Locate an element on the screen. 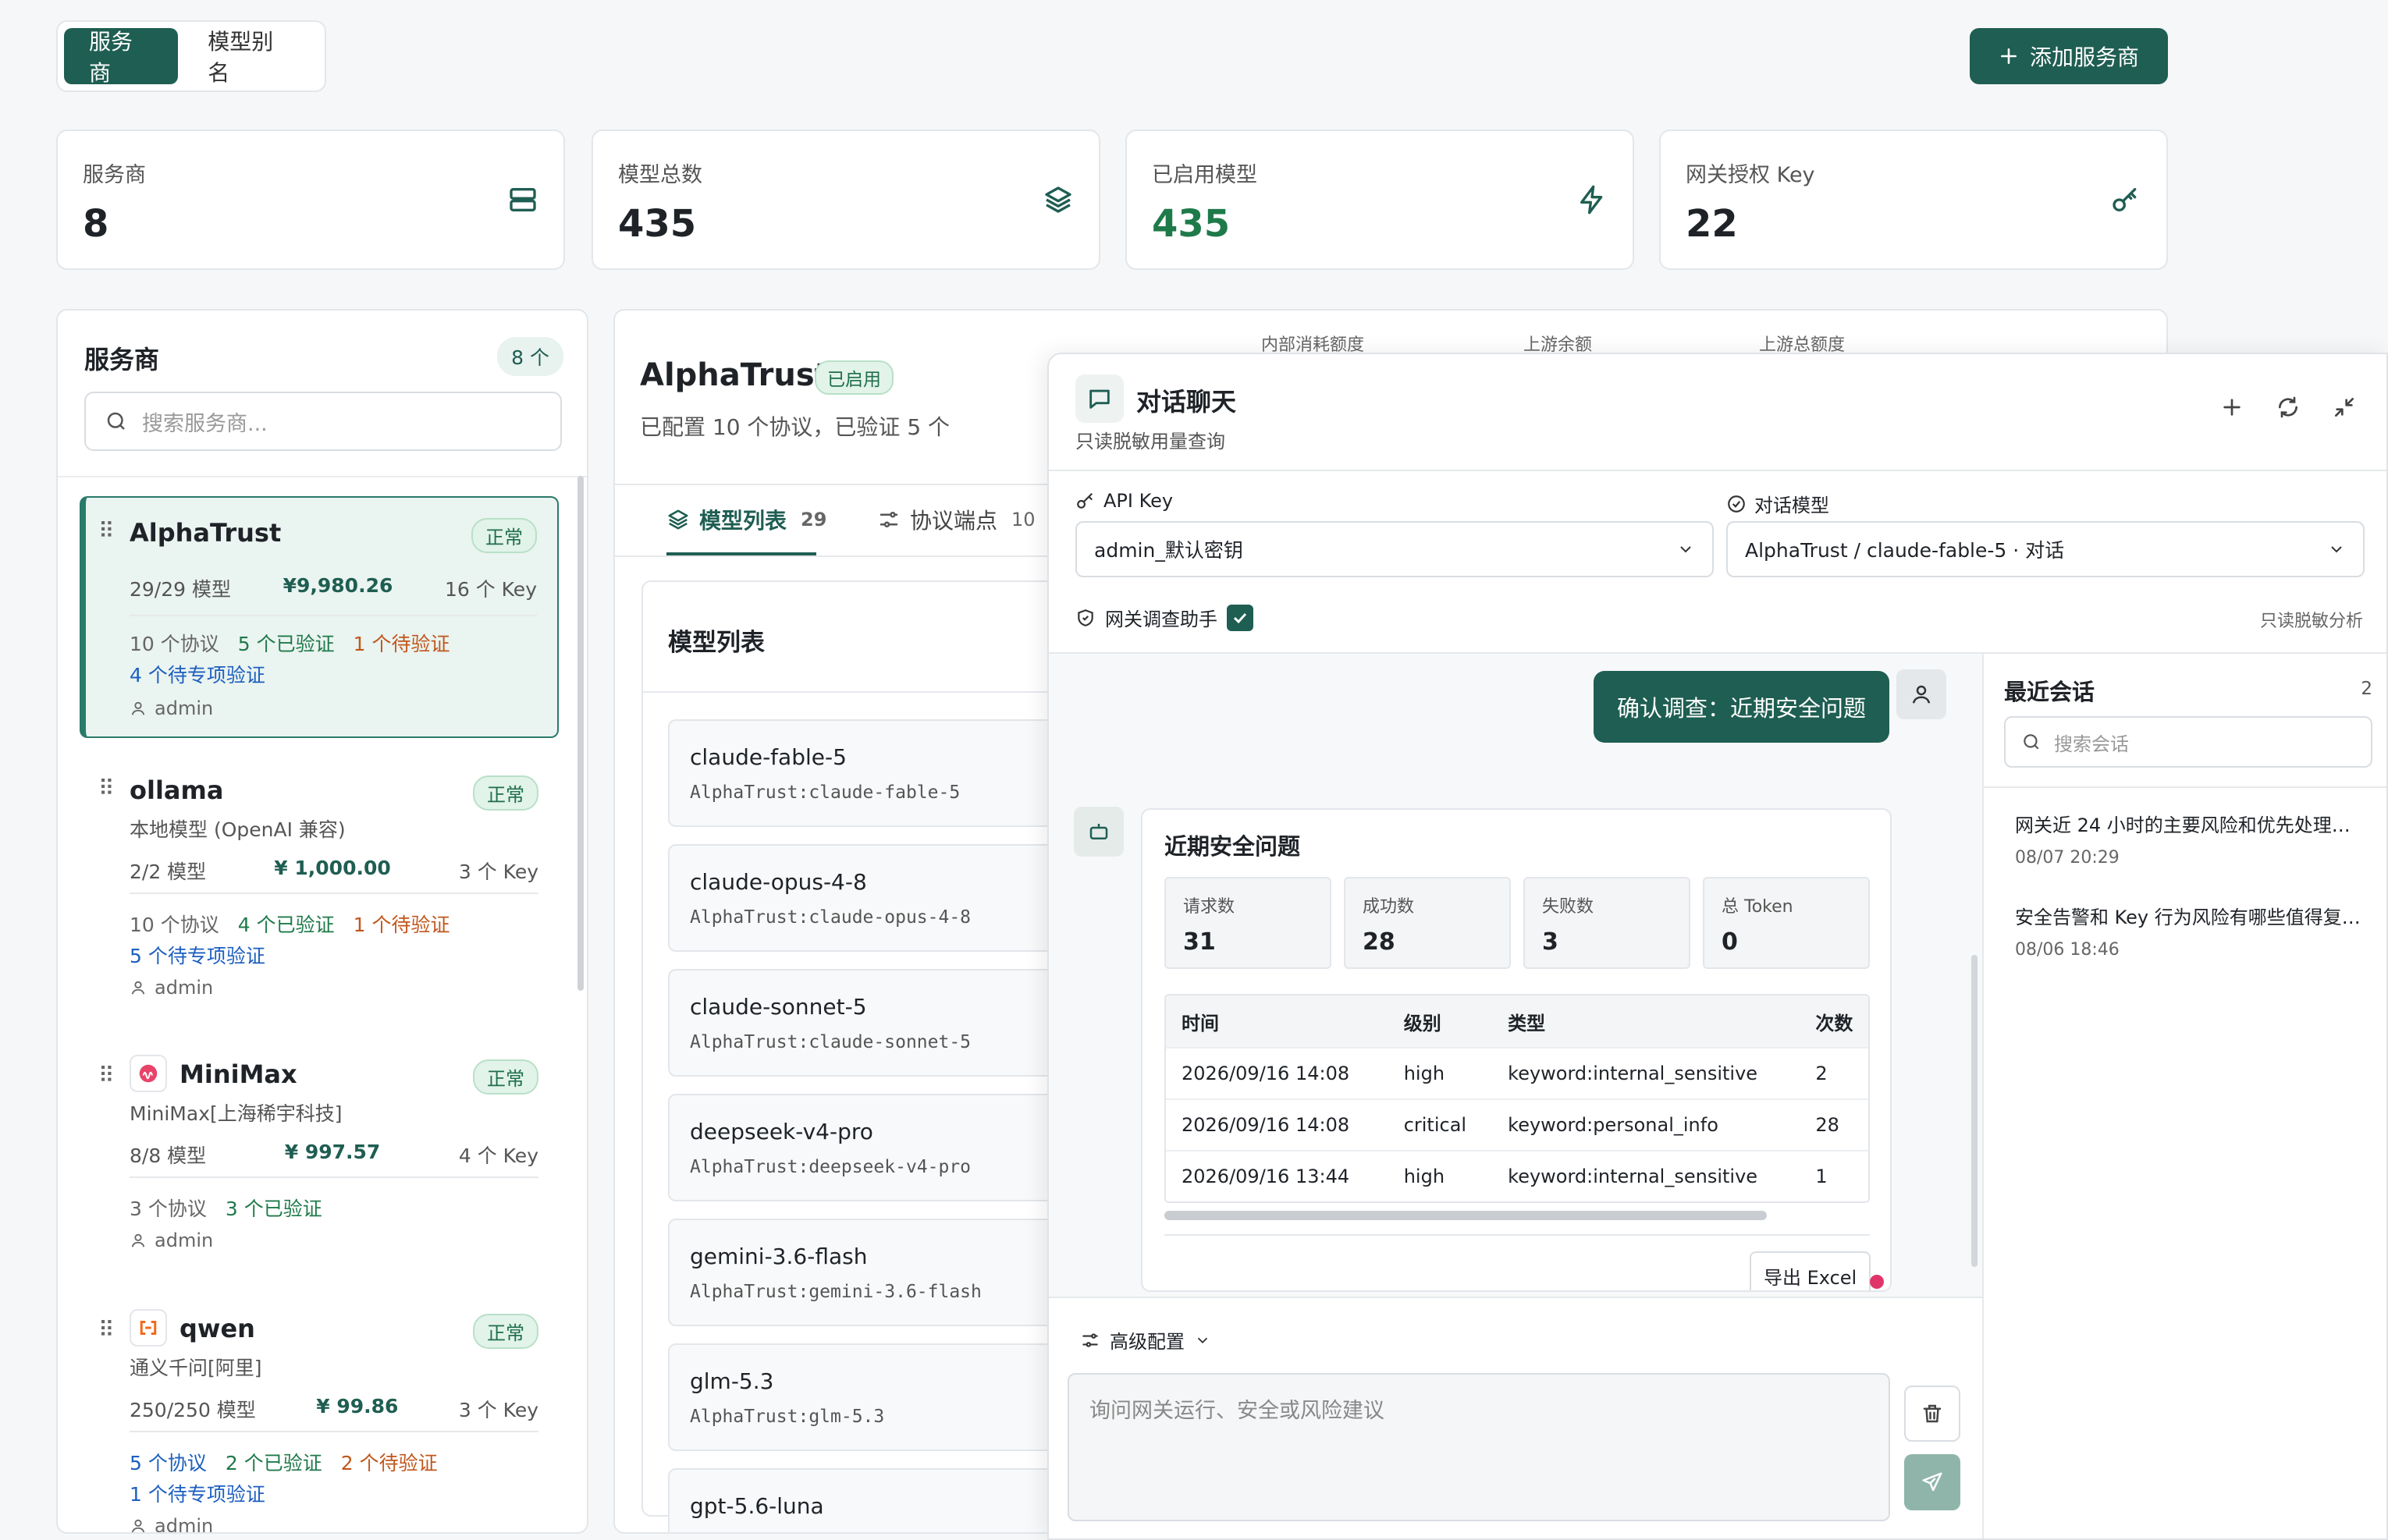 The height and width of the screenshot is (1540, 2388). metric-card: 失败数 3 is located at coordinates (1607, 923).